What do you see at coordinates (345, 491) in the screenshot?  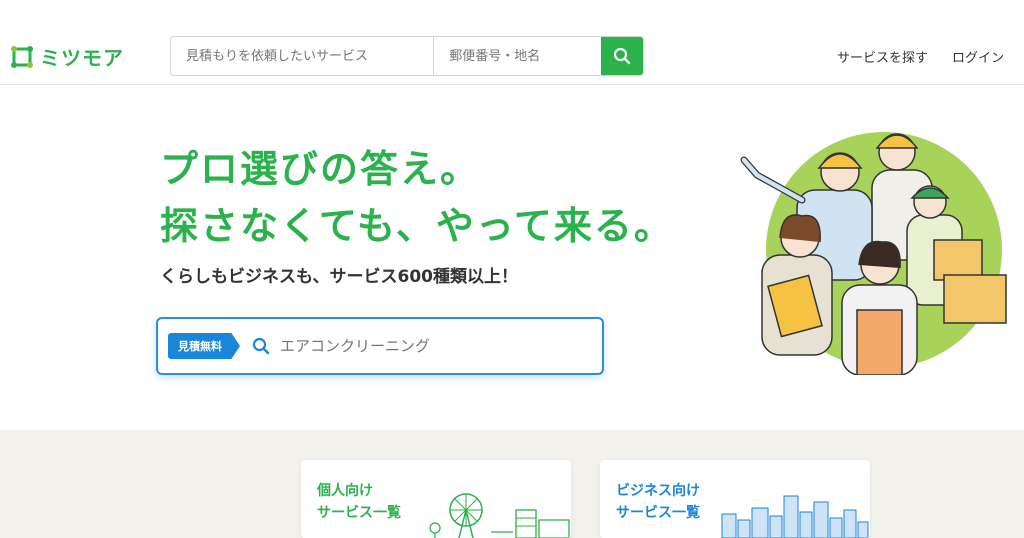 I see `personal-card-title: 個人向け` at bounding box center [345, 491].